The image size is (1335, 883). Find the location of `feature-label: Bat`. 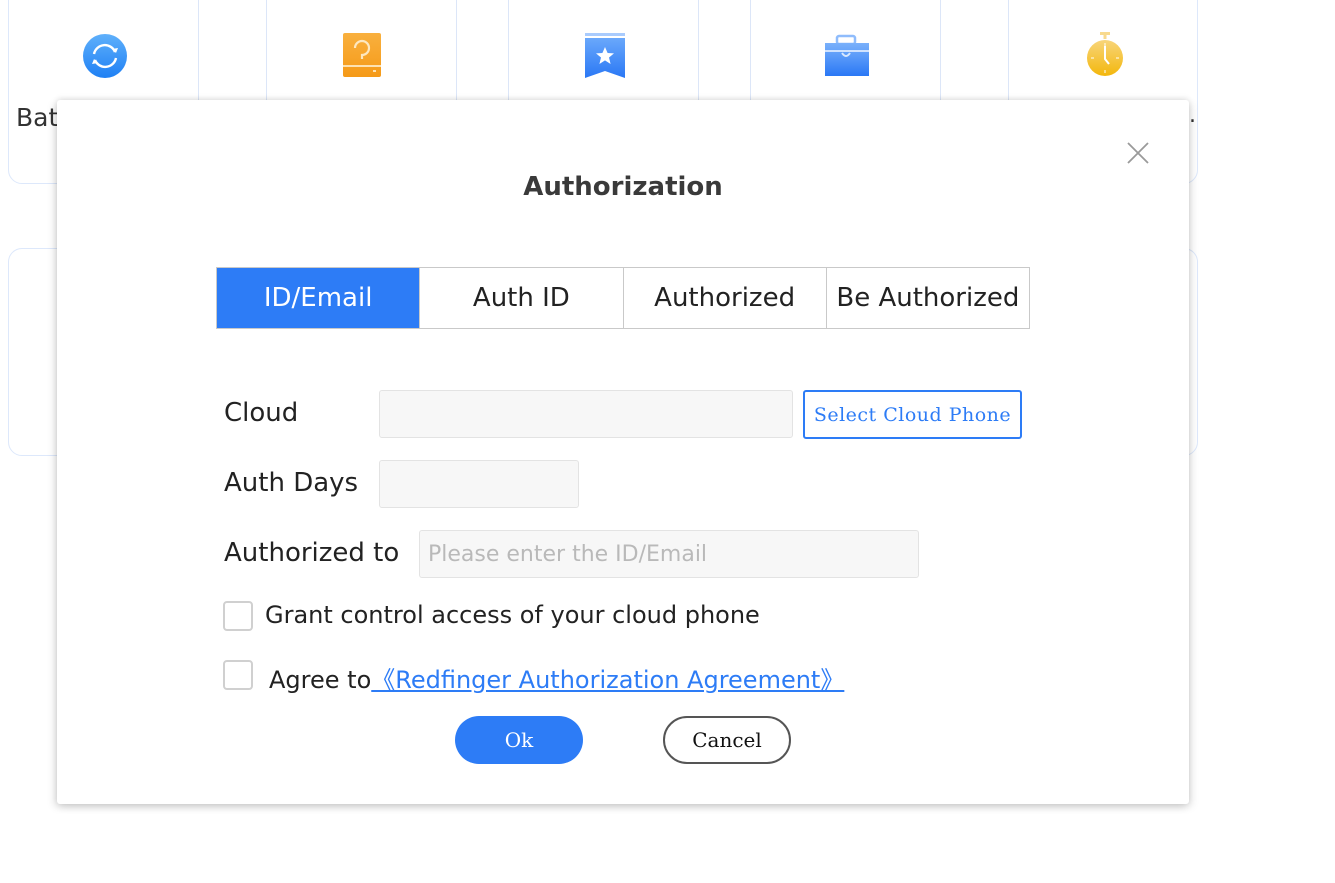

feature-label: Bat is located at coordinates (37, 117).